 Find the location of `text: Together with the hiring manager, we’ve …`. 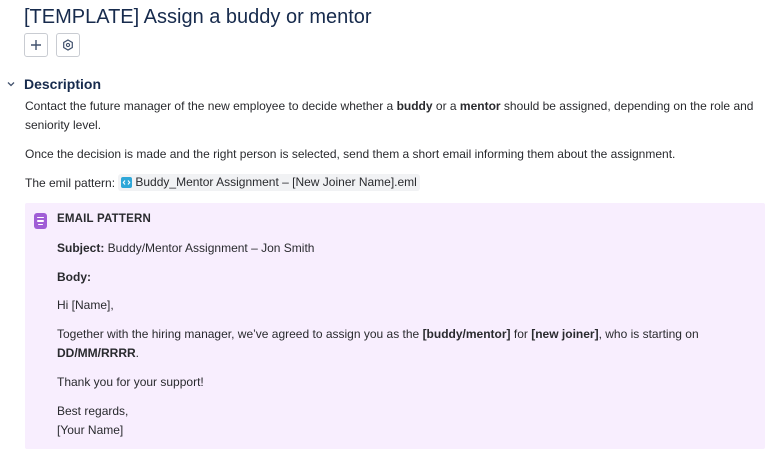

text: Together with the hiring manager, we’ve … is located at coordinates (240, 334).